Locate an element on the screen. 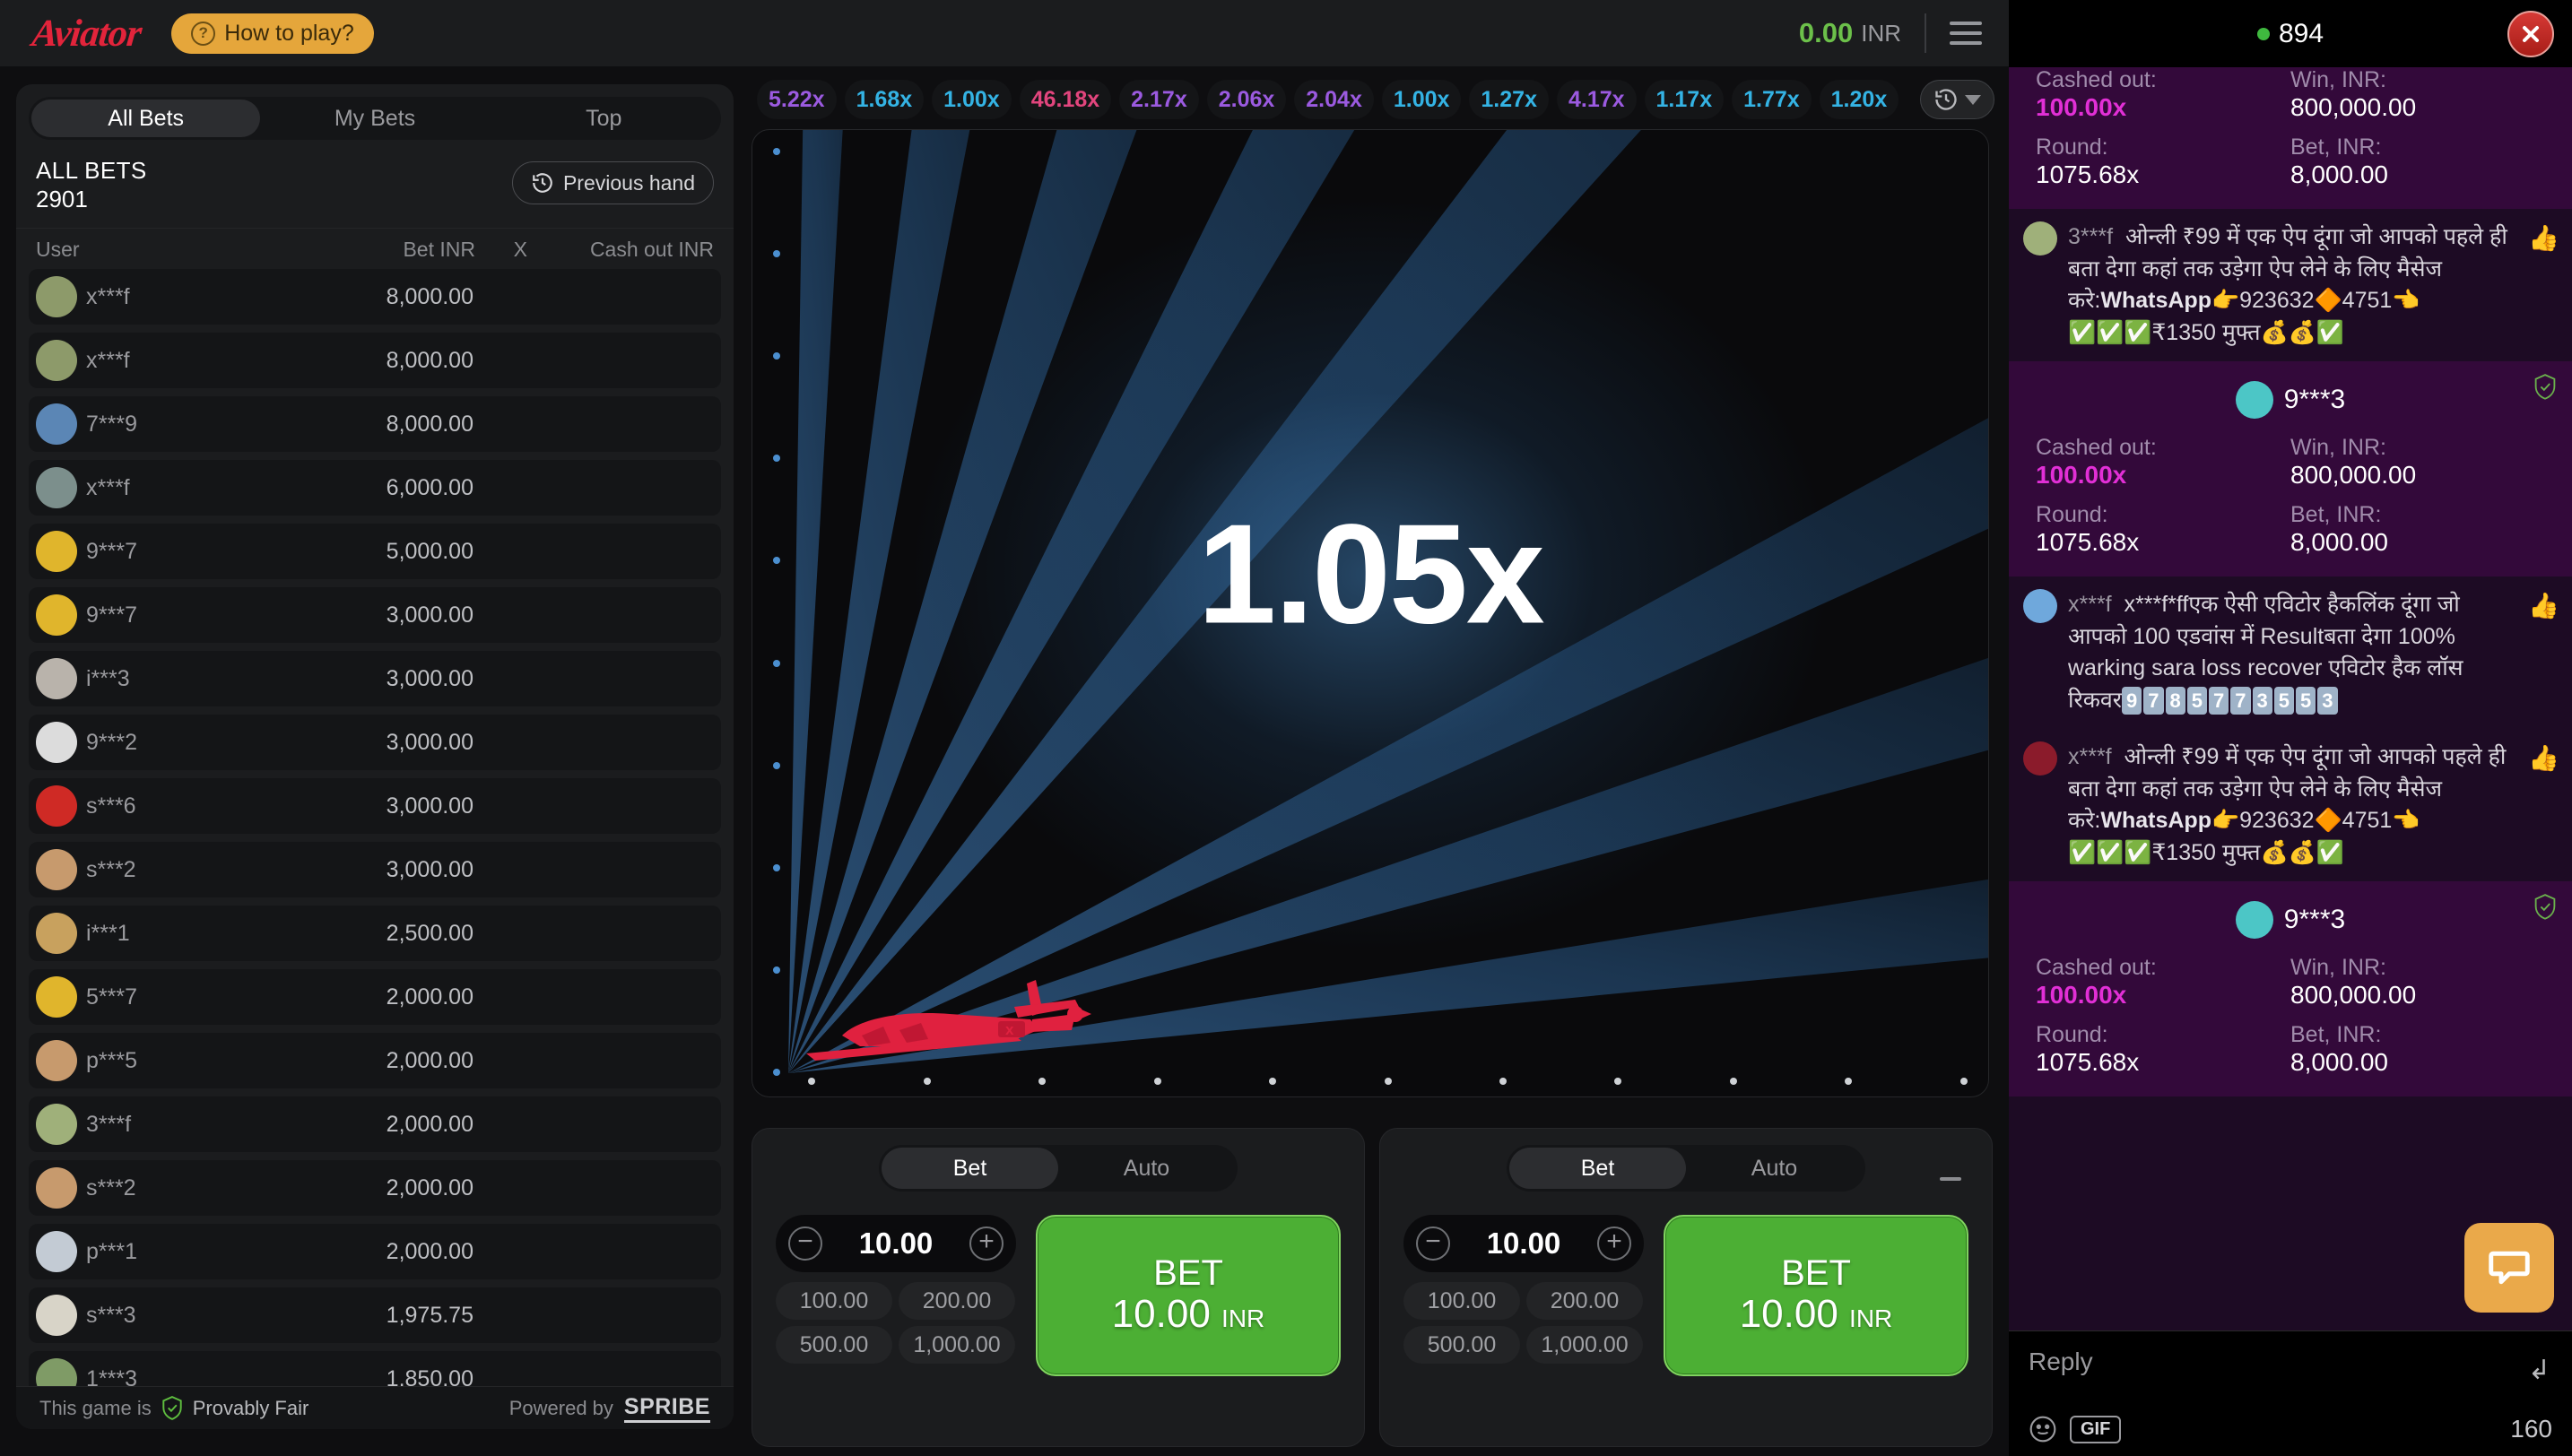  smiley-icon is located at coordinates (2043, 1429).